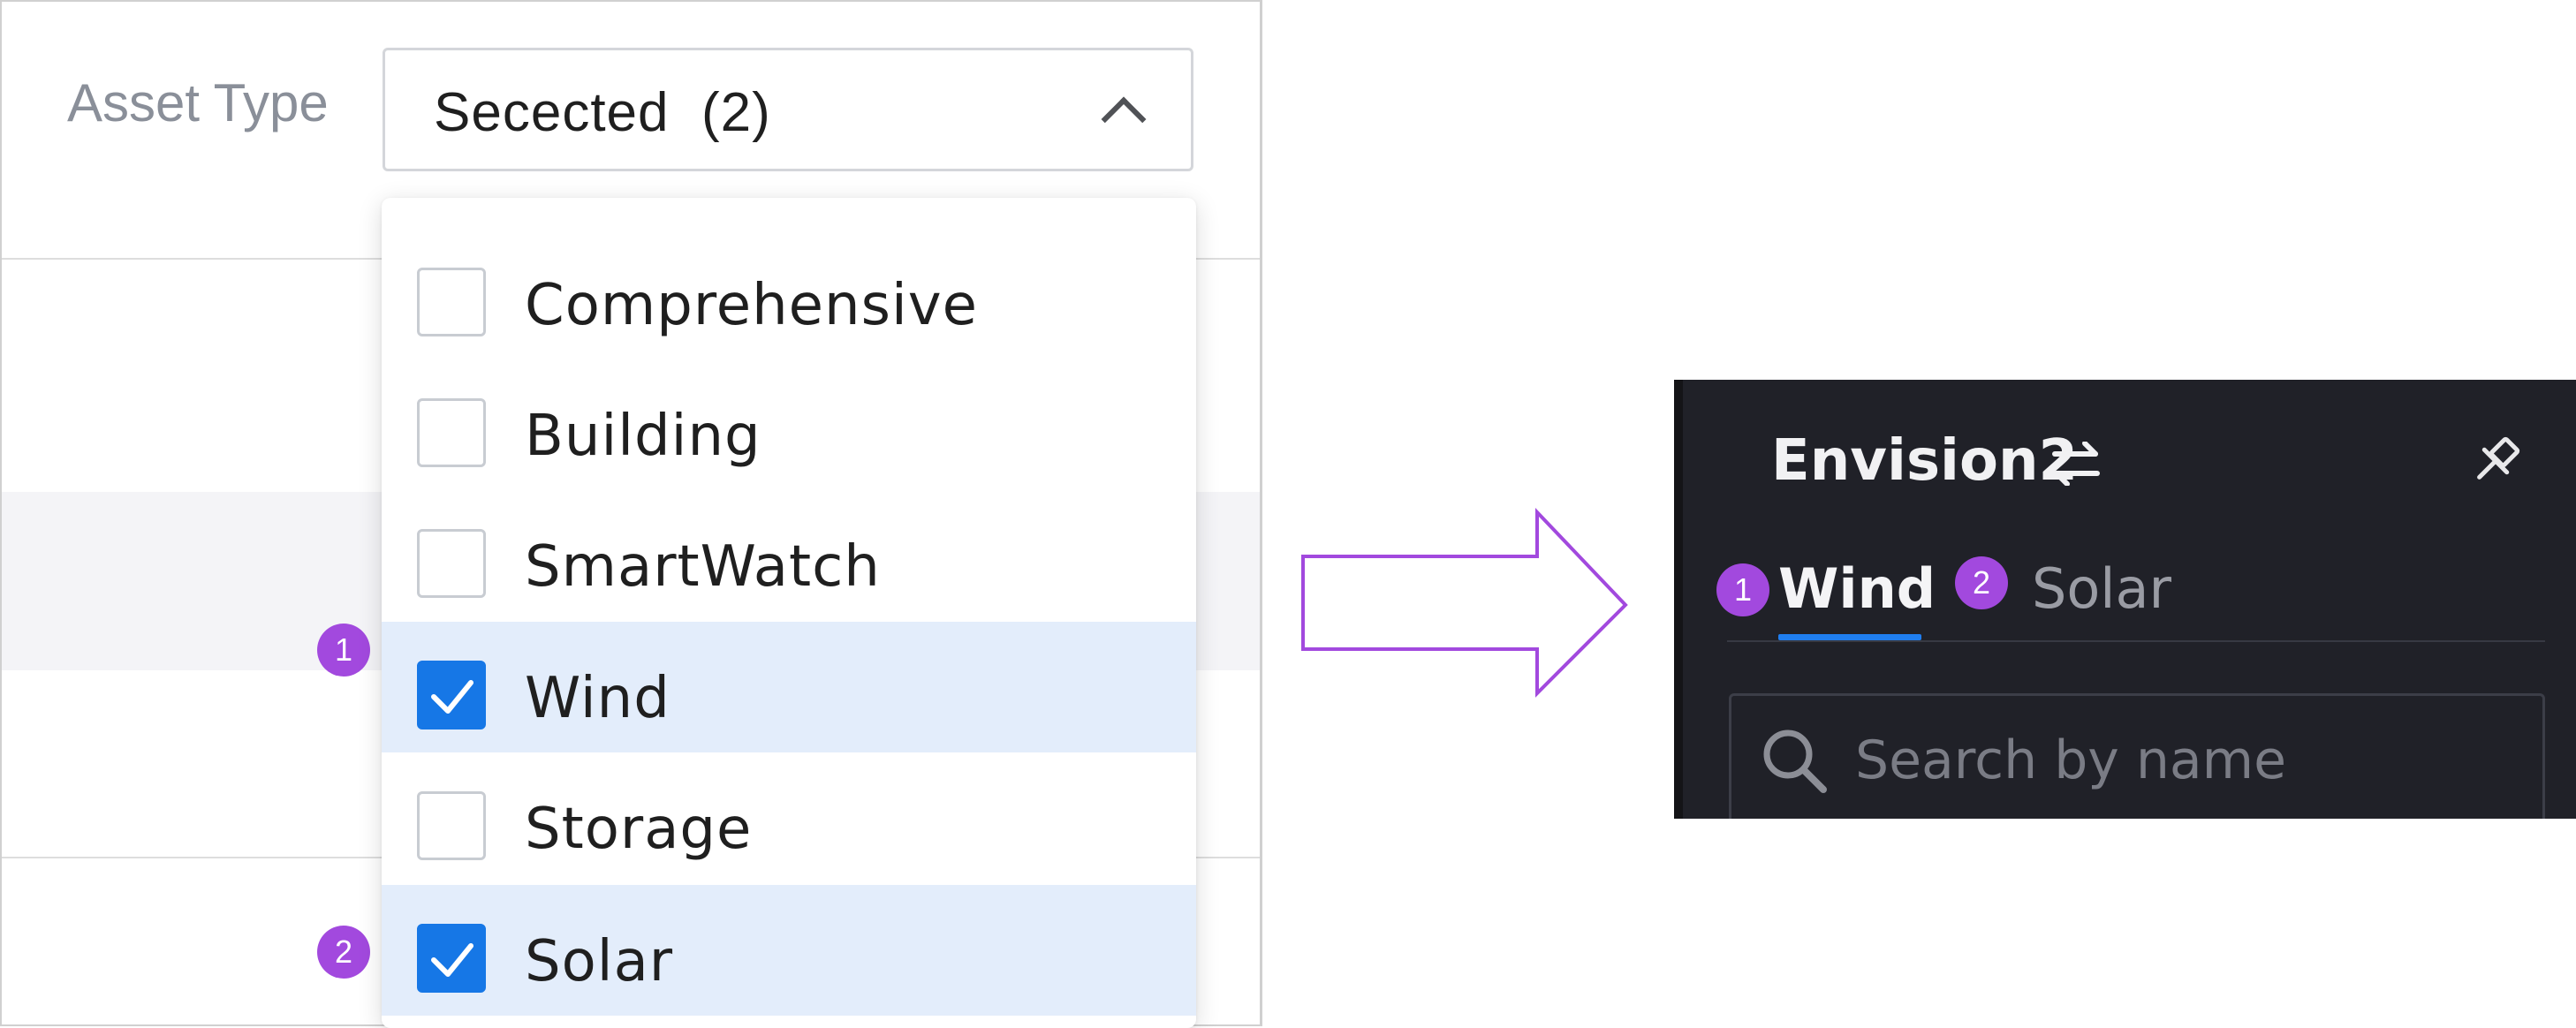  What do you see at coordinates (2075, 464) in the screenshot?
I see `switch-arrows-icon` at bounding box center [2075, 464].